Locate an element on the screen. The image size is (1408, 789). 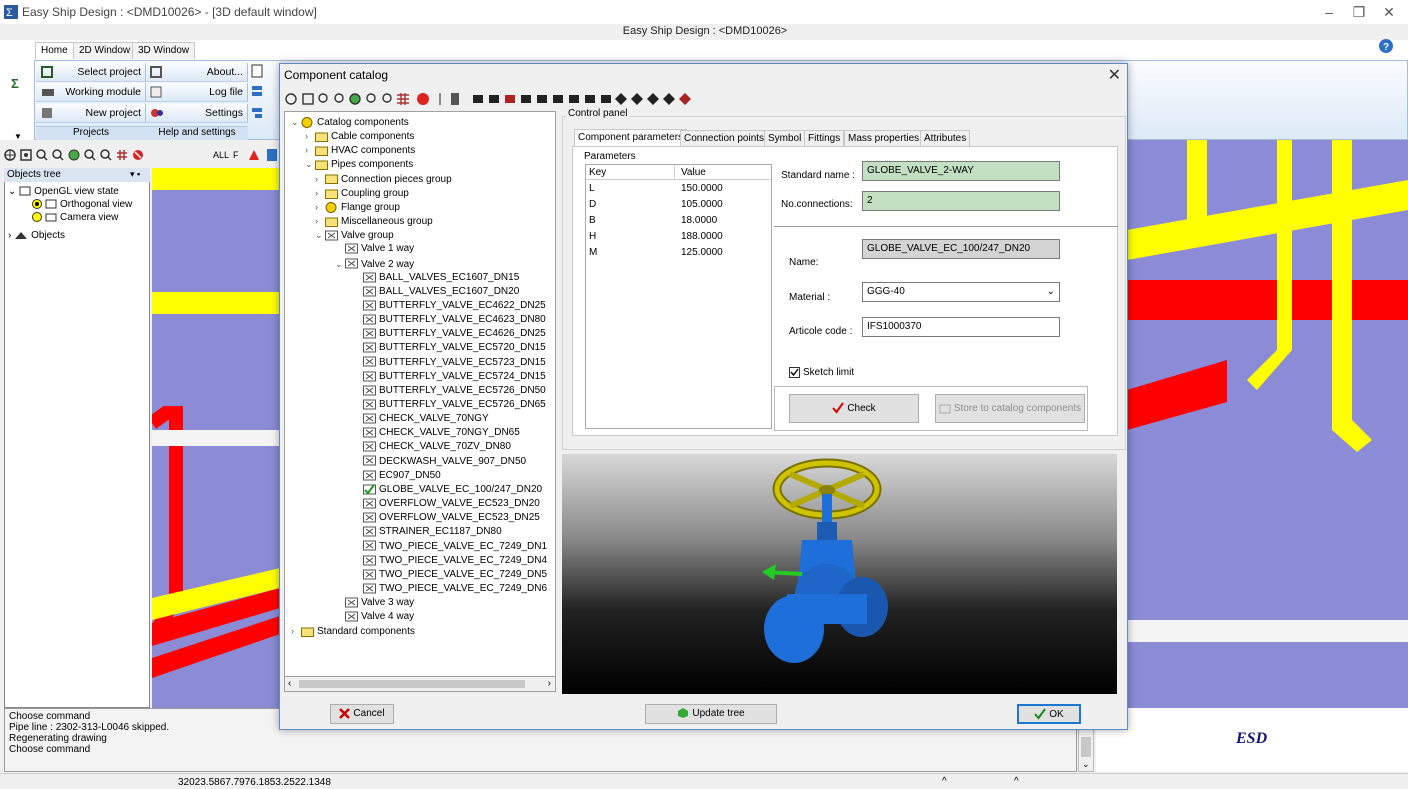
tree-item-coupling: › Coupling group is located at coordinates (362, 193).